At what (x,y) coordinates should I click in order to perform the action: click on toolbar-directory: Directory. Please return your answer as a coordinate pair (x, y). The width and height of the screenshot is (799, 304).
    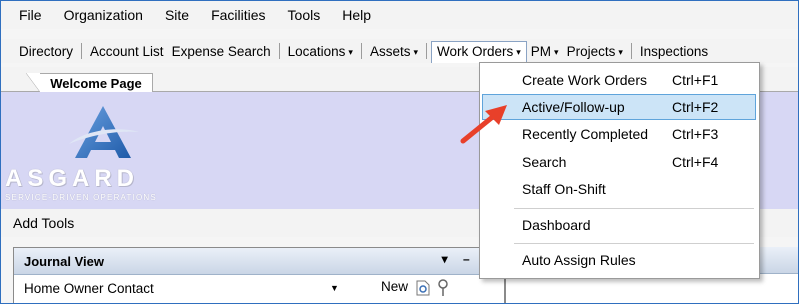
    Looking at the image, I should click on (46, 51).